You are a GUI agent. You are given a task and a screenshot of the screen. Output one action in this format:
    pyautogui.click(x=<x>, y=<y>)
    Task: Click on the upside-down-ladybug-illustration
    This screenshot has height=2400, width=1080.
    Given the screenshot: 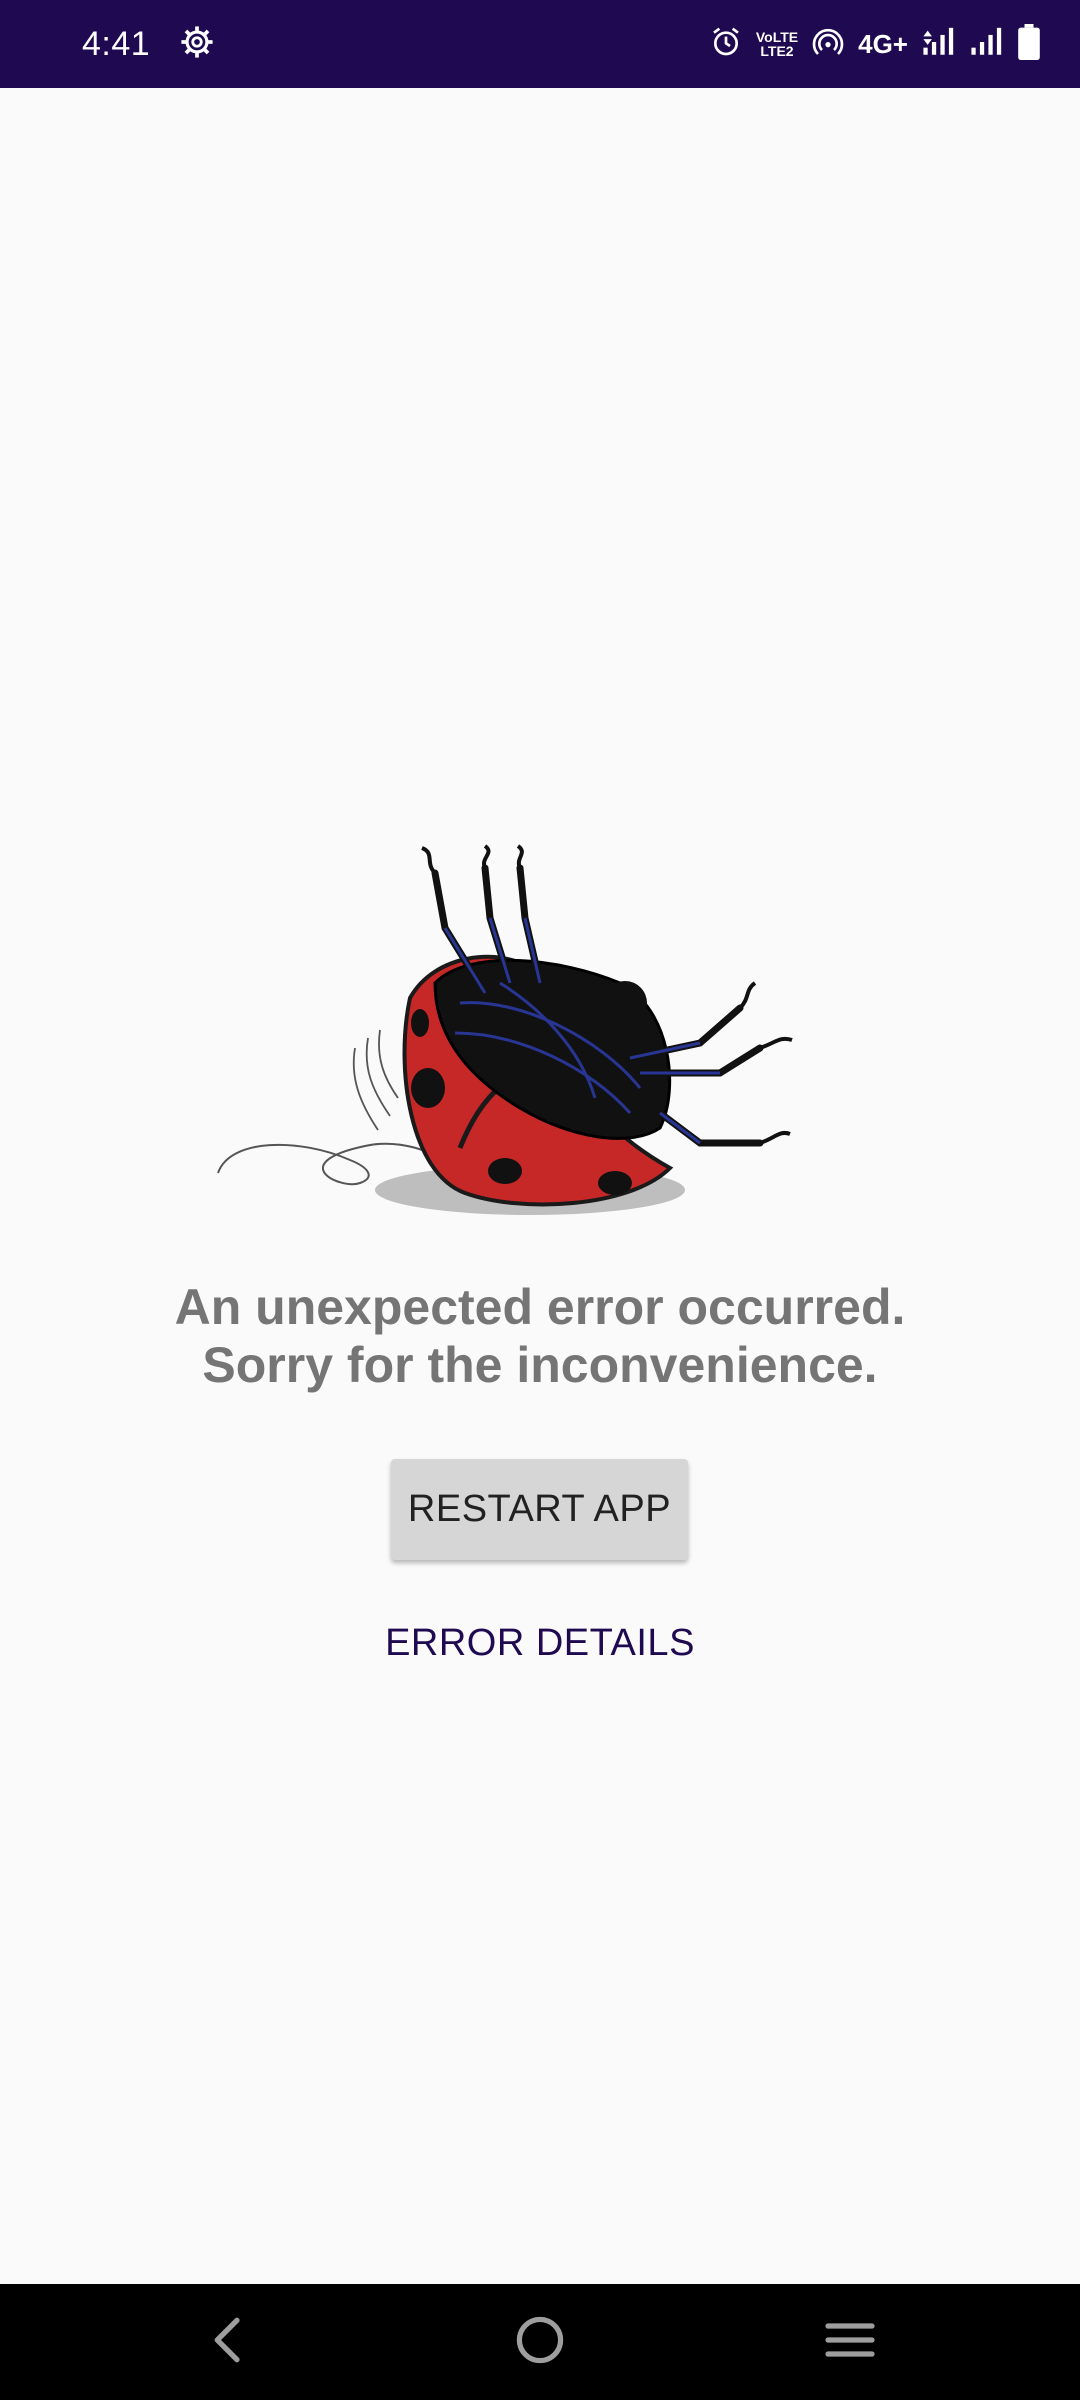 What is the action you would take?
    pyautogui.click(x=505, y=1029)
    